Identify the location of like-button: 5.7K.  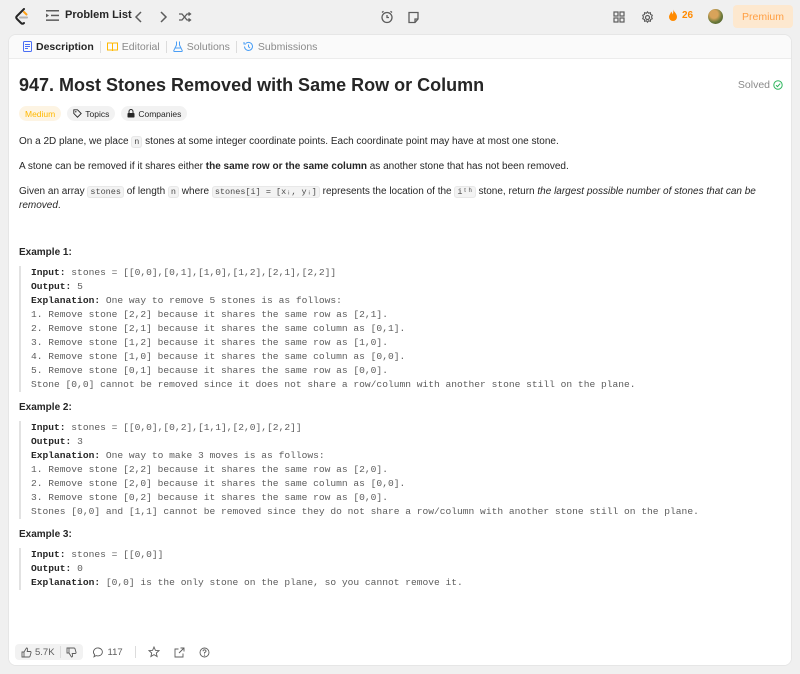
(38, 652).